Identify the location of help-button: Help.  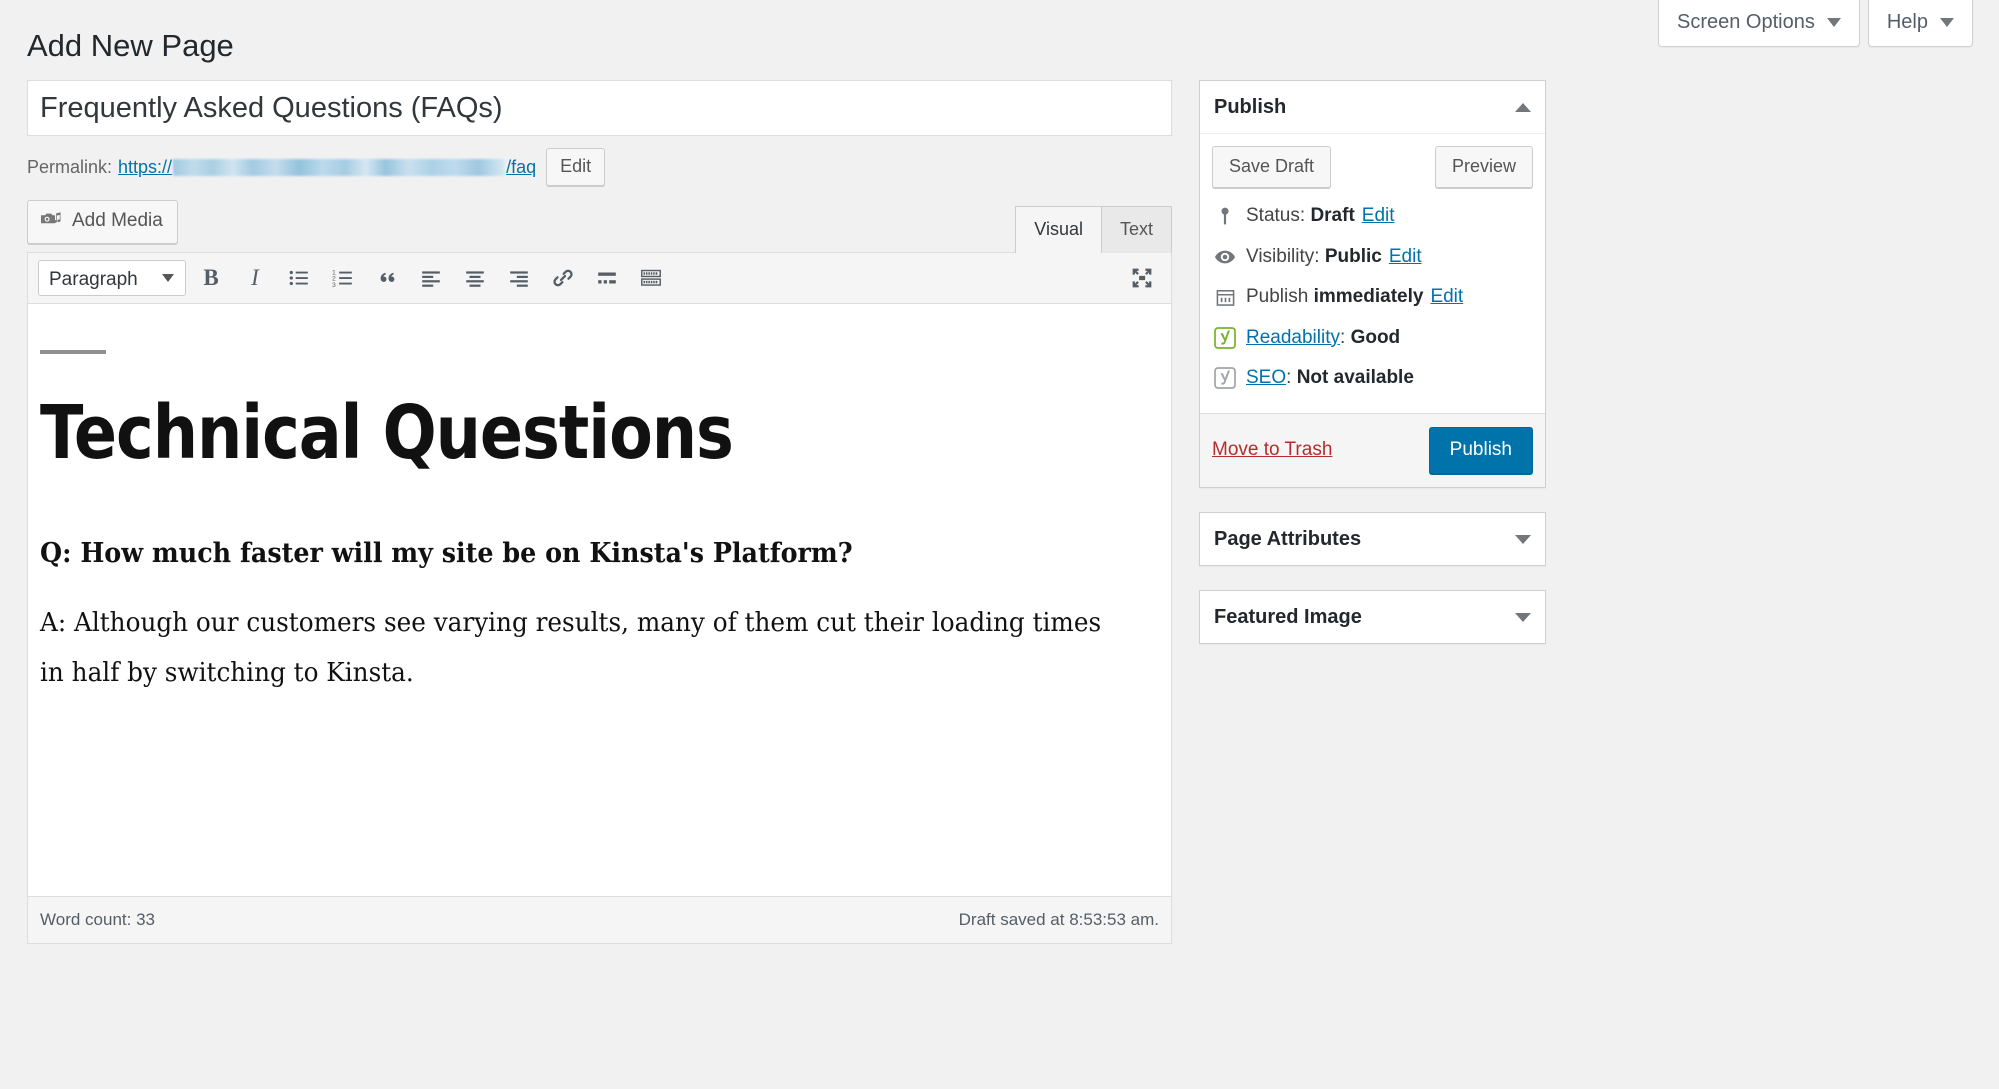
(1920, 23).